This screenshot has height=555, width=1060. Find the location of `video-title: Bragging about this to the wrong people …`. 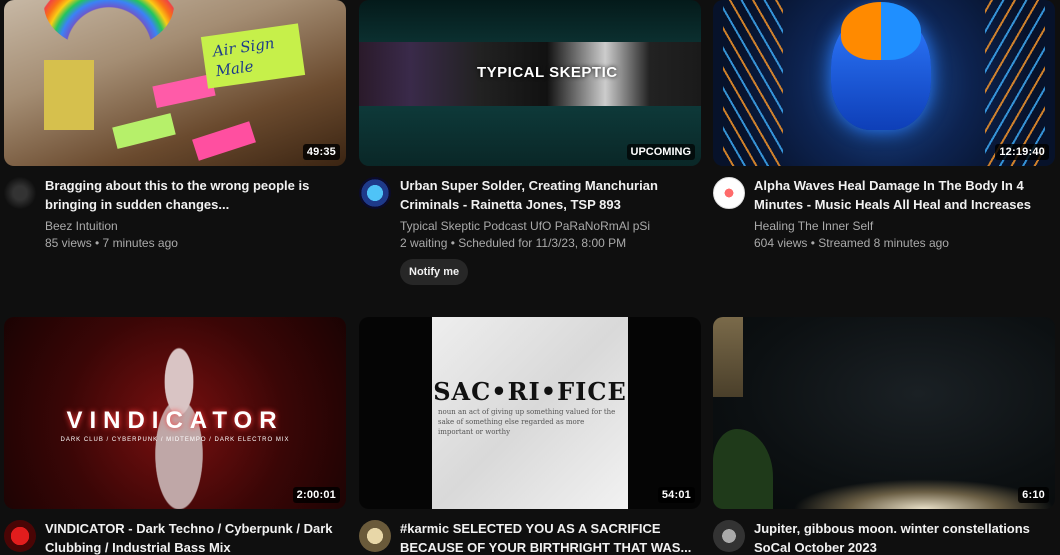

video-title: Bragging about this to the wrong people … is located at coordinates (195, 195).